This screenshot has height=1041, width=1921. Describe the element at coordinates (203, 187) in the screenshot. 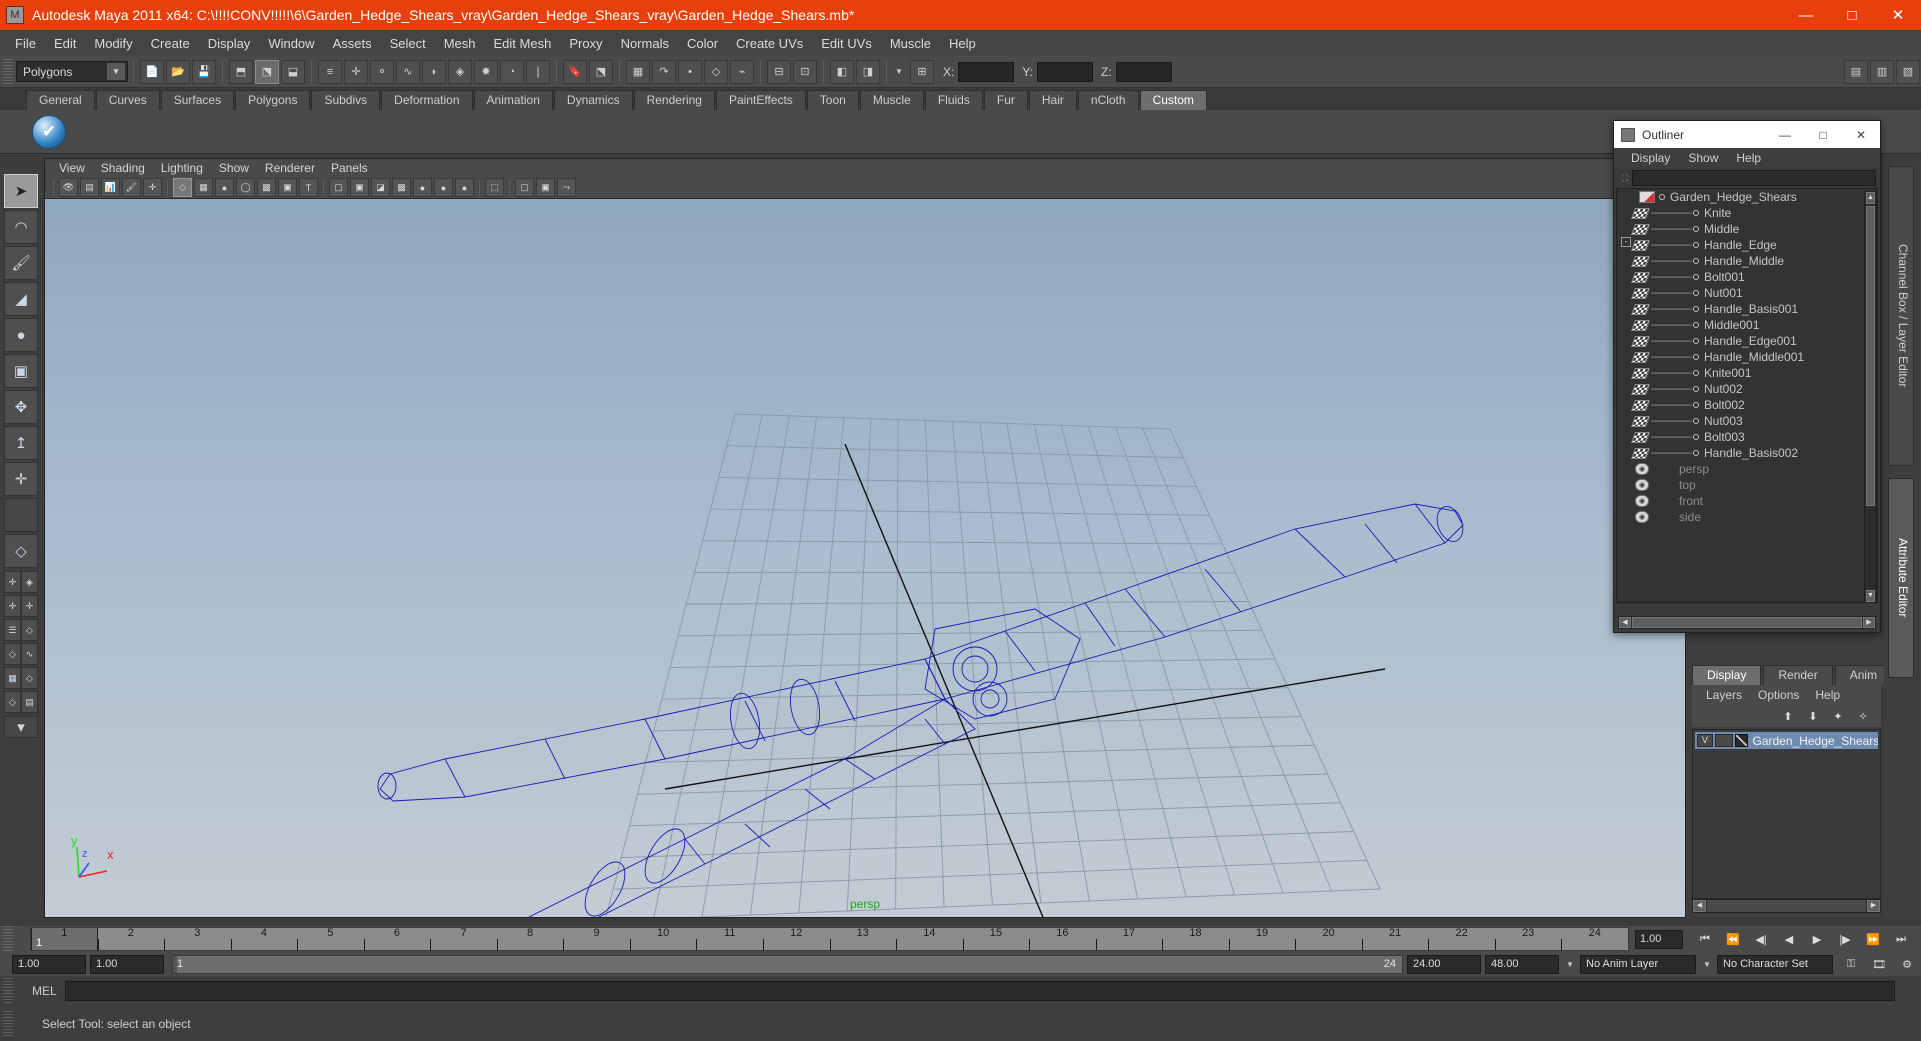

I see `smooth-shade-icon: ▦` at that location.